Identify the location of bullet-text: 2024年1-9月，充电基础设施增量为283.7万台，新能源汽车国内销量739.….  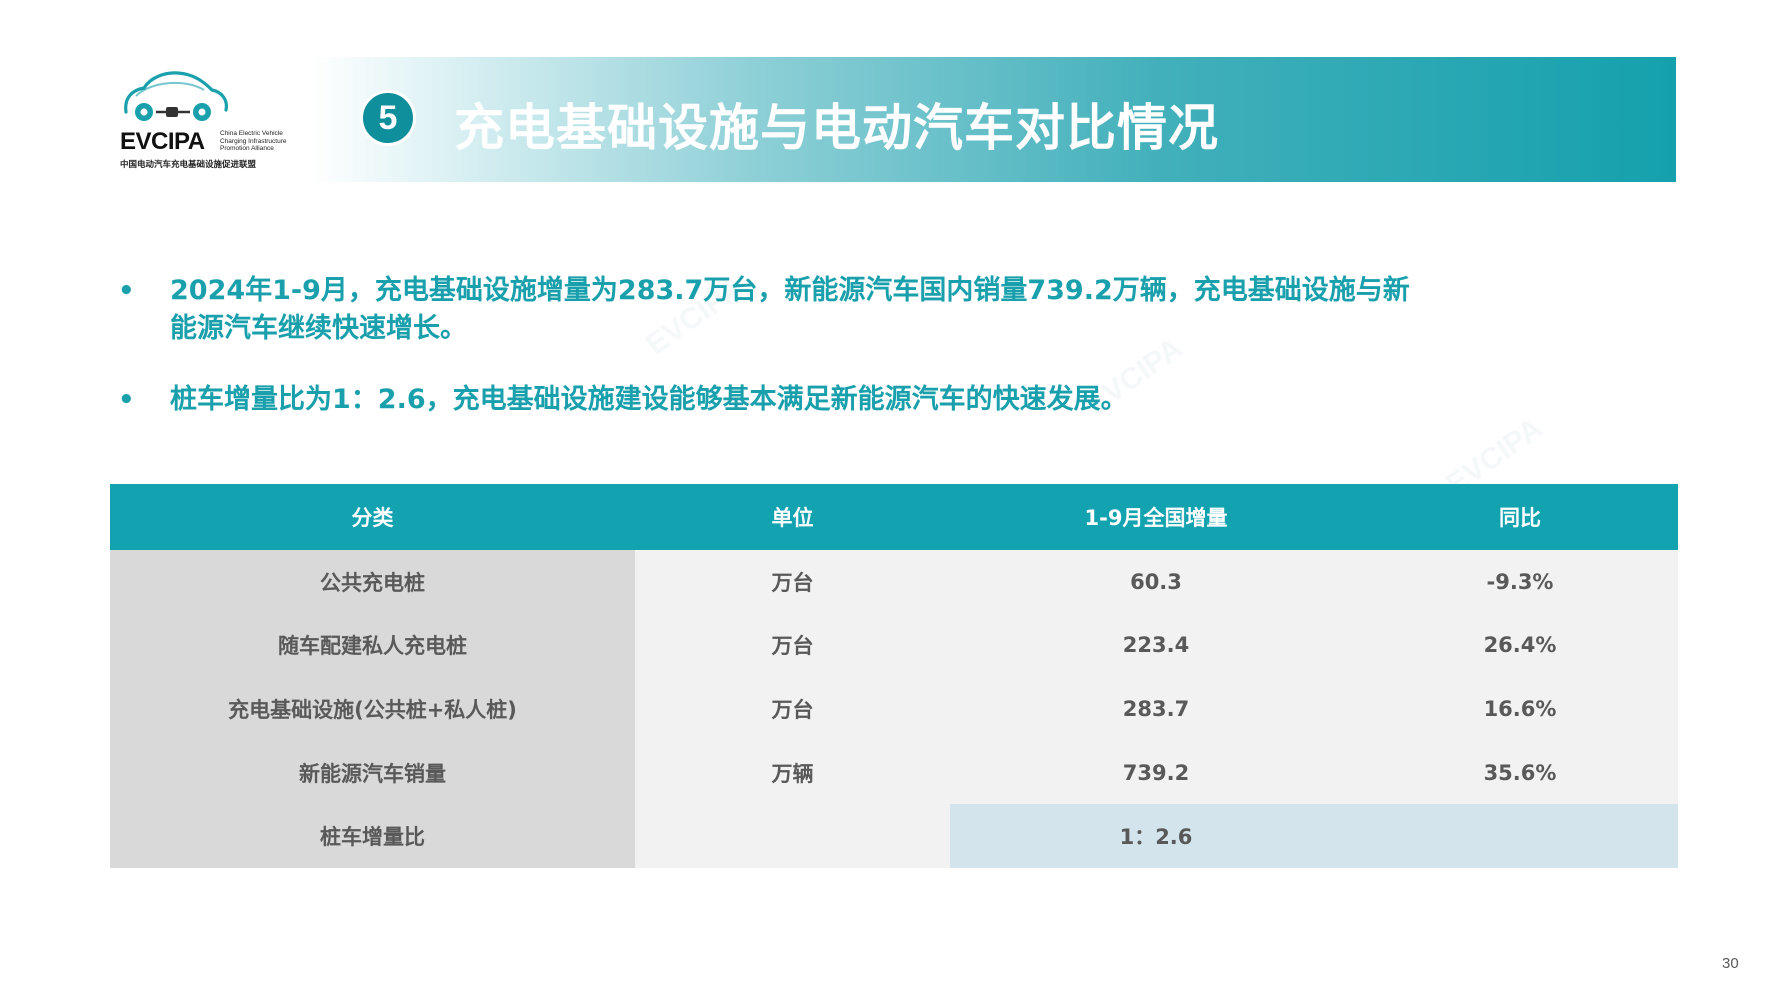
(890, 310).